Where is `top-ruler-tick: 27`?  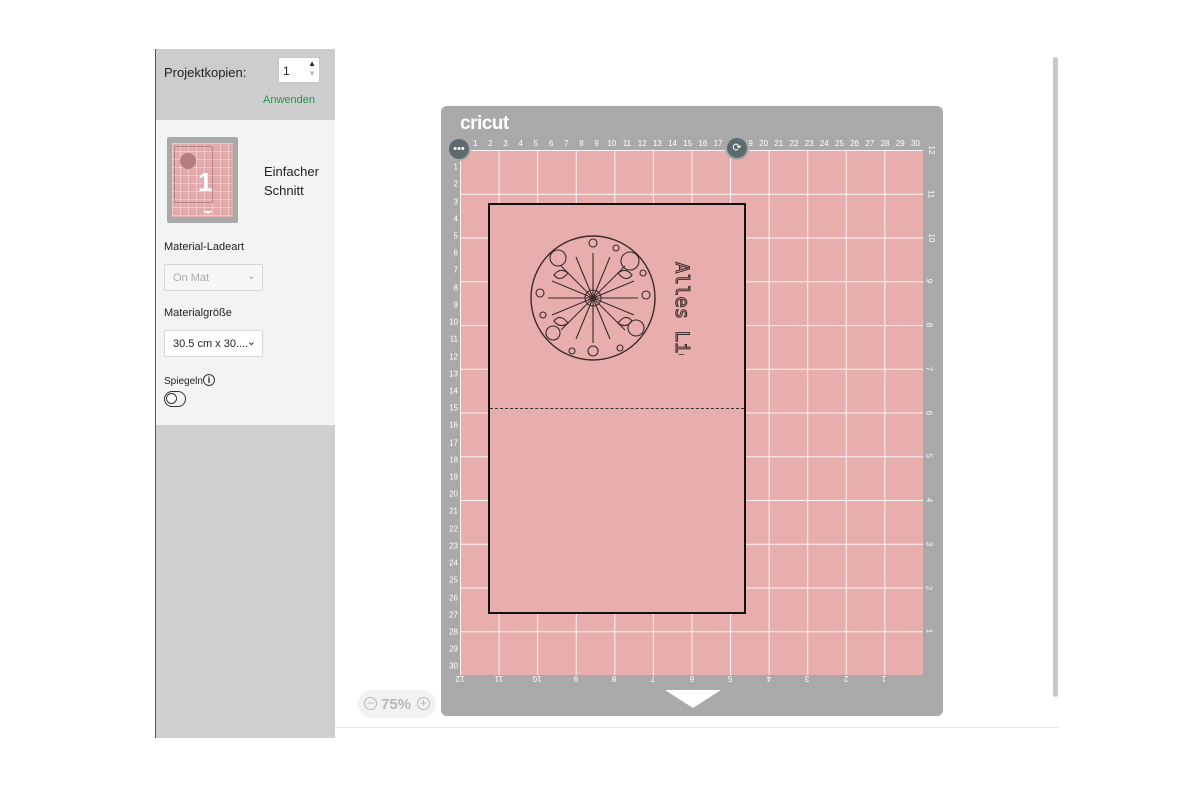 top-ruler-tick: 27 is located at coordinates (870, 143).